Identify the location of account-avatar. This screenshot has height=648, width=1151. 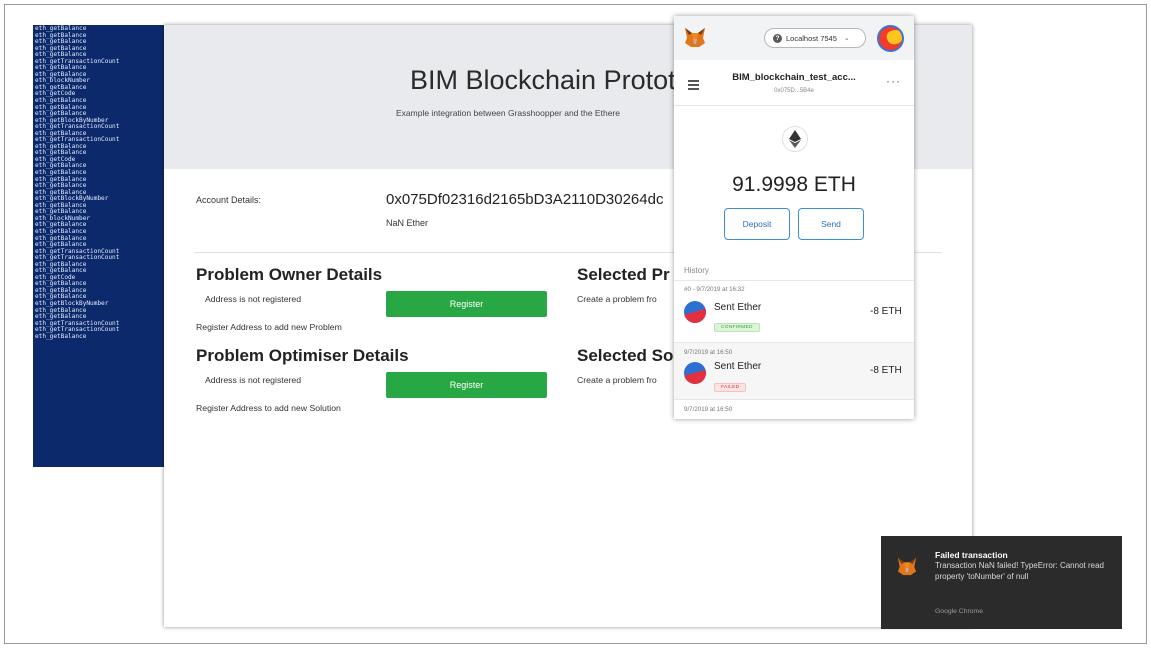
(890, 38).